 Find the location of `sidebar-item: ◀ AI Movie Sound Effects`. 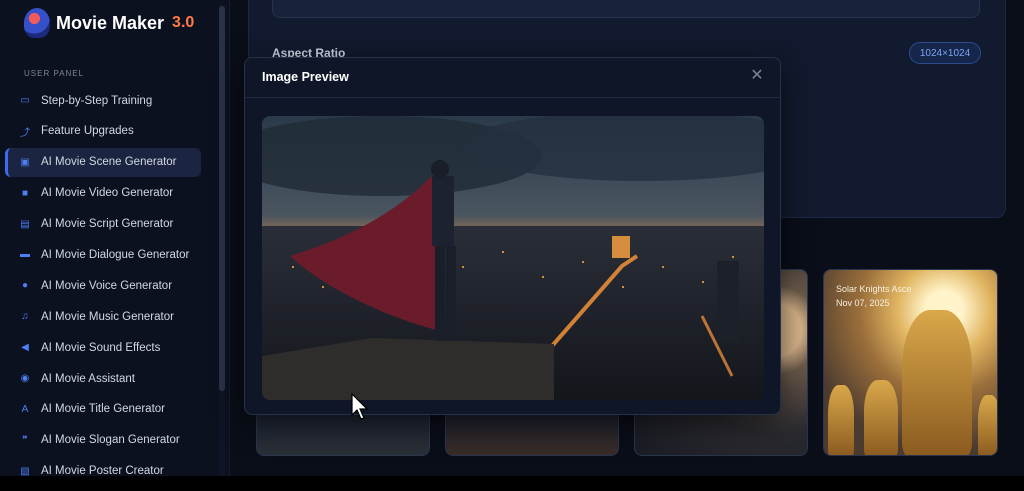

sidebar-item: ◀ AI Movie Sound Effects is located at coordinates (103, 347).